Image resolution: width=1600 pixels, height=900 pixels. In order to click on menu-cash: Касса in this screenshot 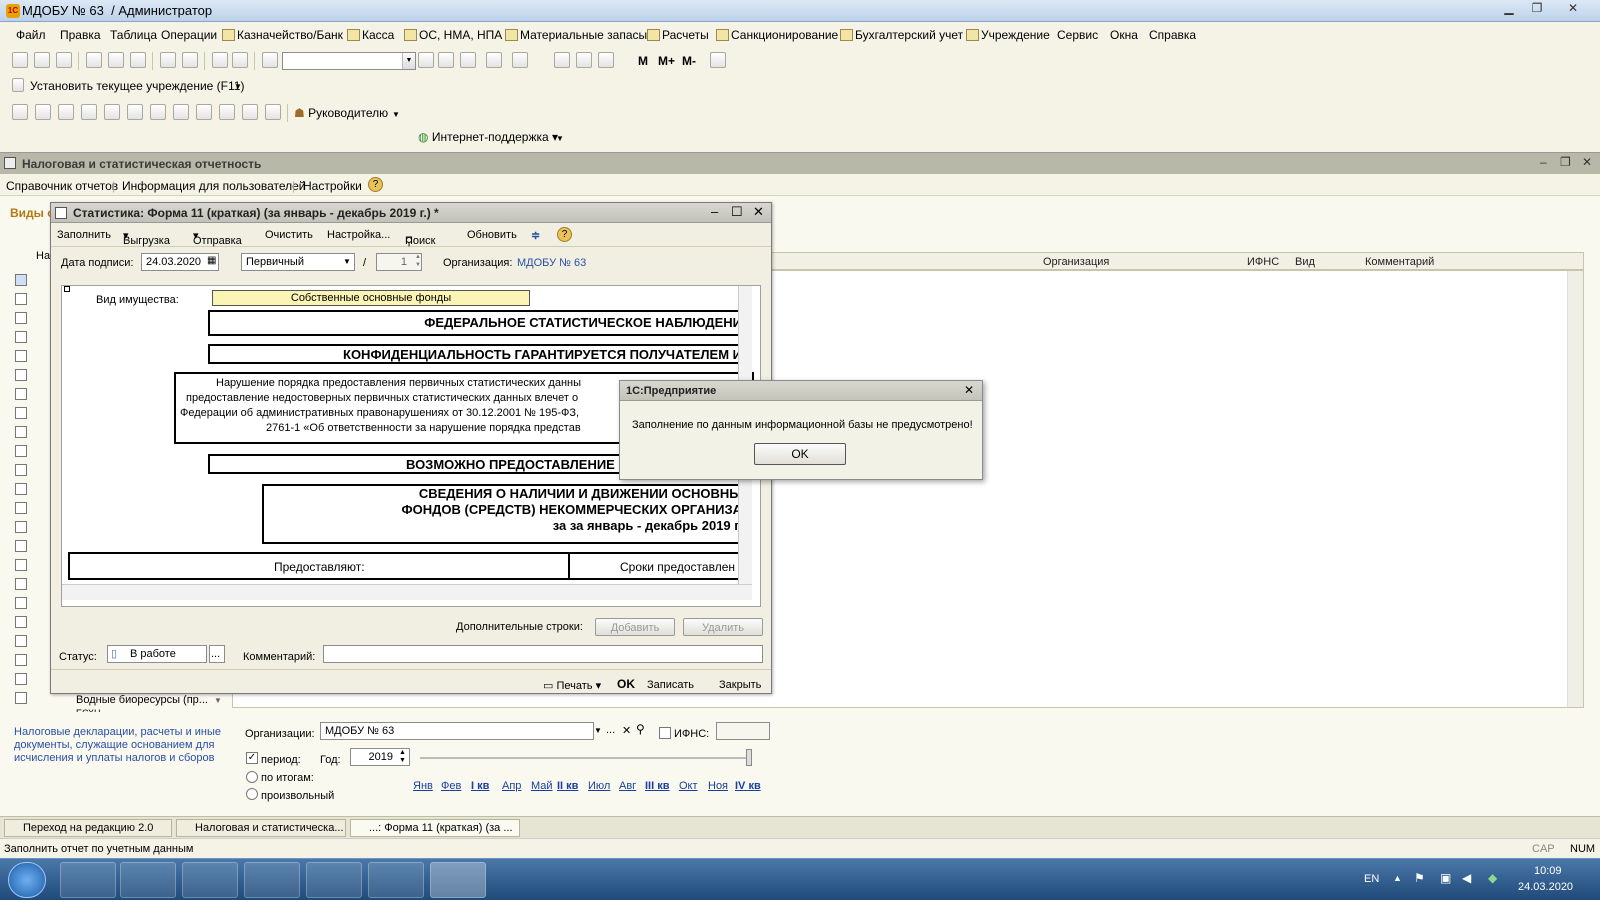, I will do `click(370, 35)`.